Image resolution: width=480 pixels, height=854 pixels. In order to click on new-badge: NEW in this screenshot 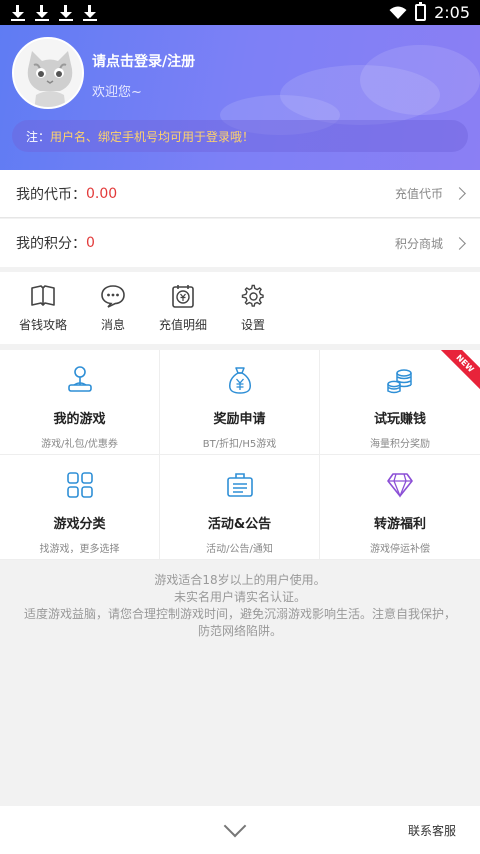, I will do `click(458, 371)`.